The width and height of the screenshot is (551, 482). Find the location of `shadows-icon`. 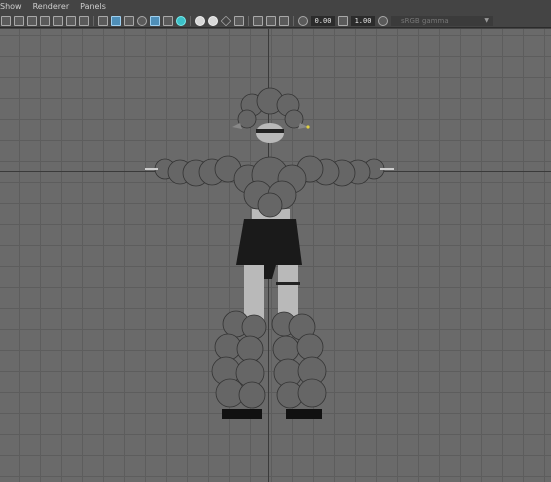

shadows-icon is located at coordinates (168, 20).